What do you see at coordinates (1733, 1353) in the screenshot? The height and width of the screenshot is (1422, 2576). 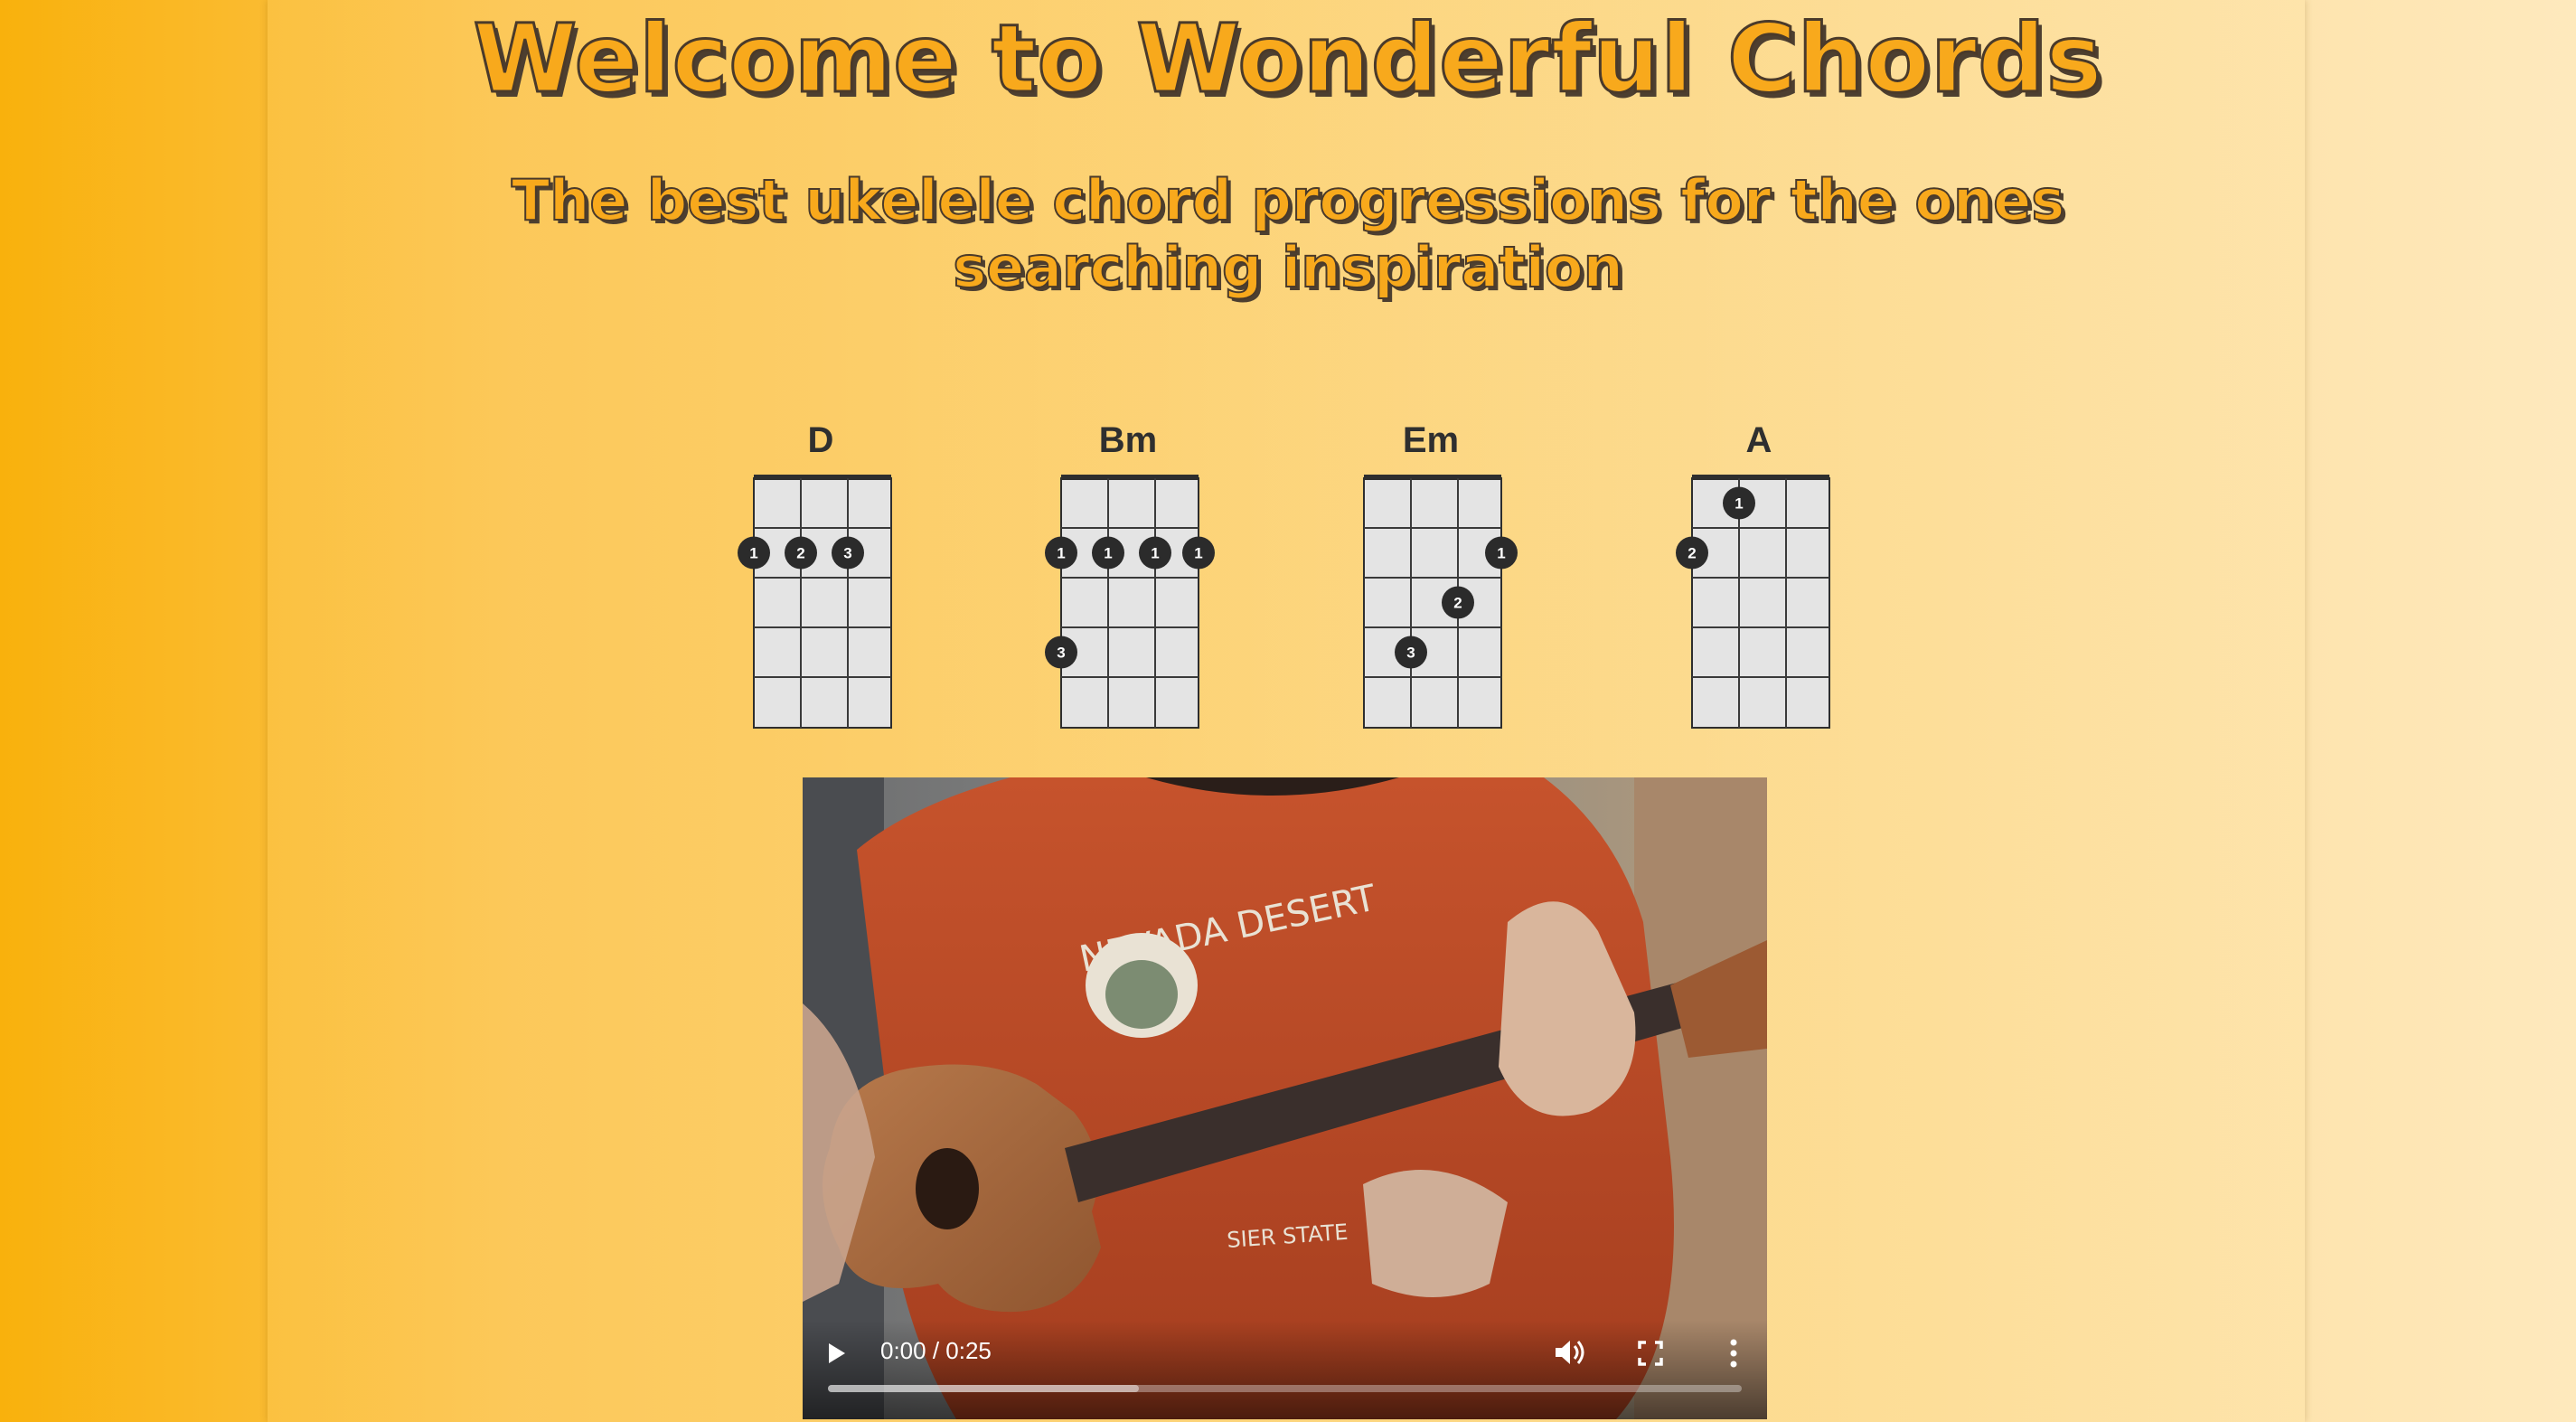 I see `more-vert-icon` at bounding box center [1733, 1353].